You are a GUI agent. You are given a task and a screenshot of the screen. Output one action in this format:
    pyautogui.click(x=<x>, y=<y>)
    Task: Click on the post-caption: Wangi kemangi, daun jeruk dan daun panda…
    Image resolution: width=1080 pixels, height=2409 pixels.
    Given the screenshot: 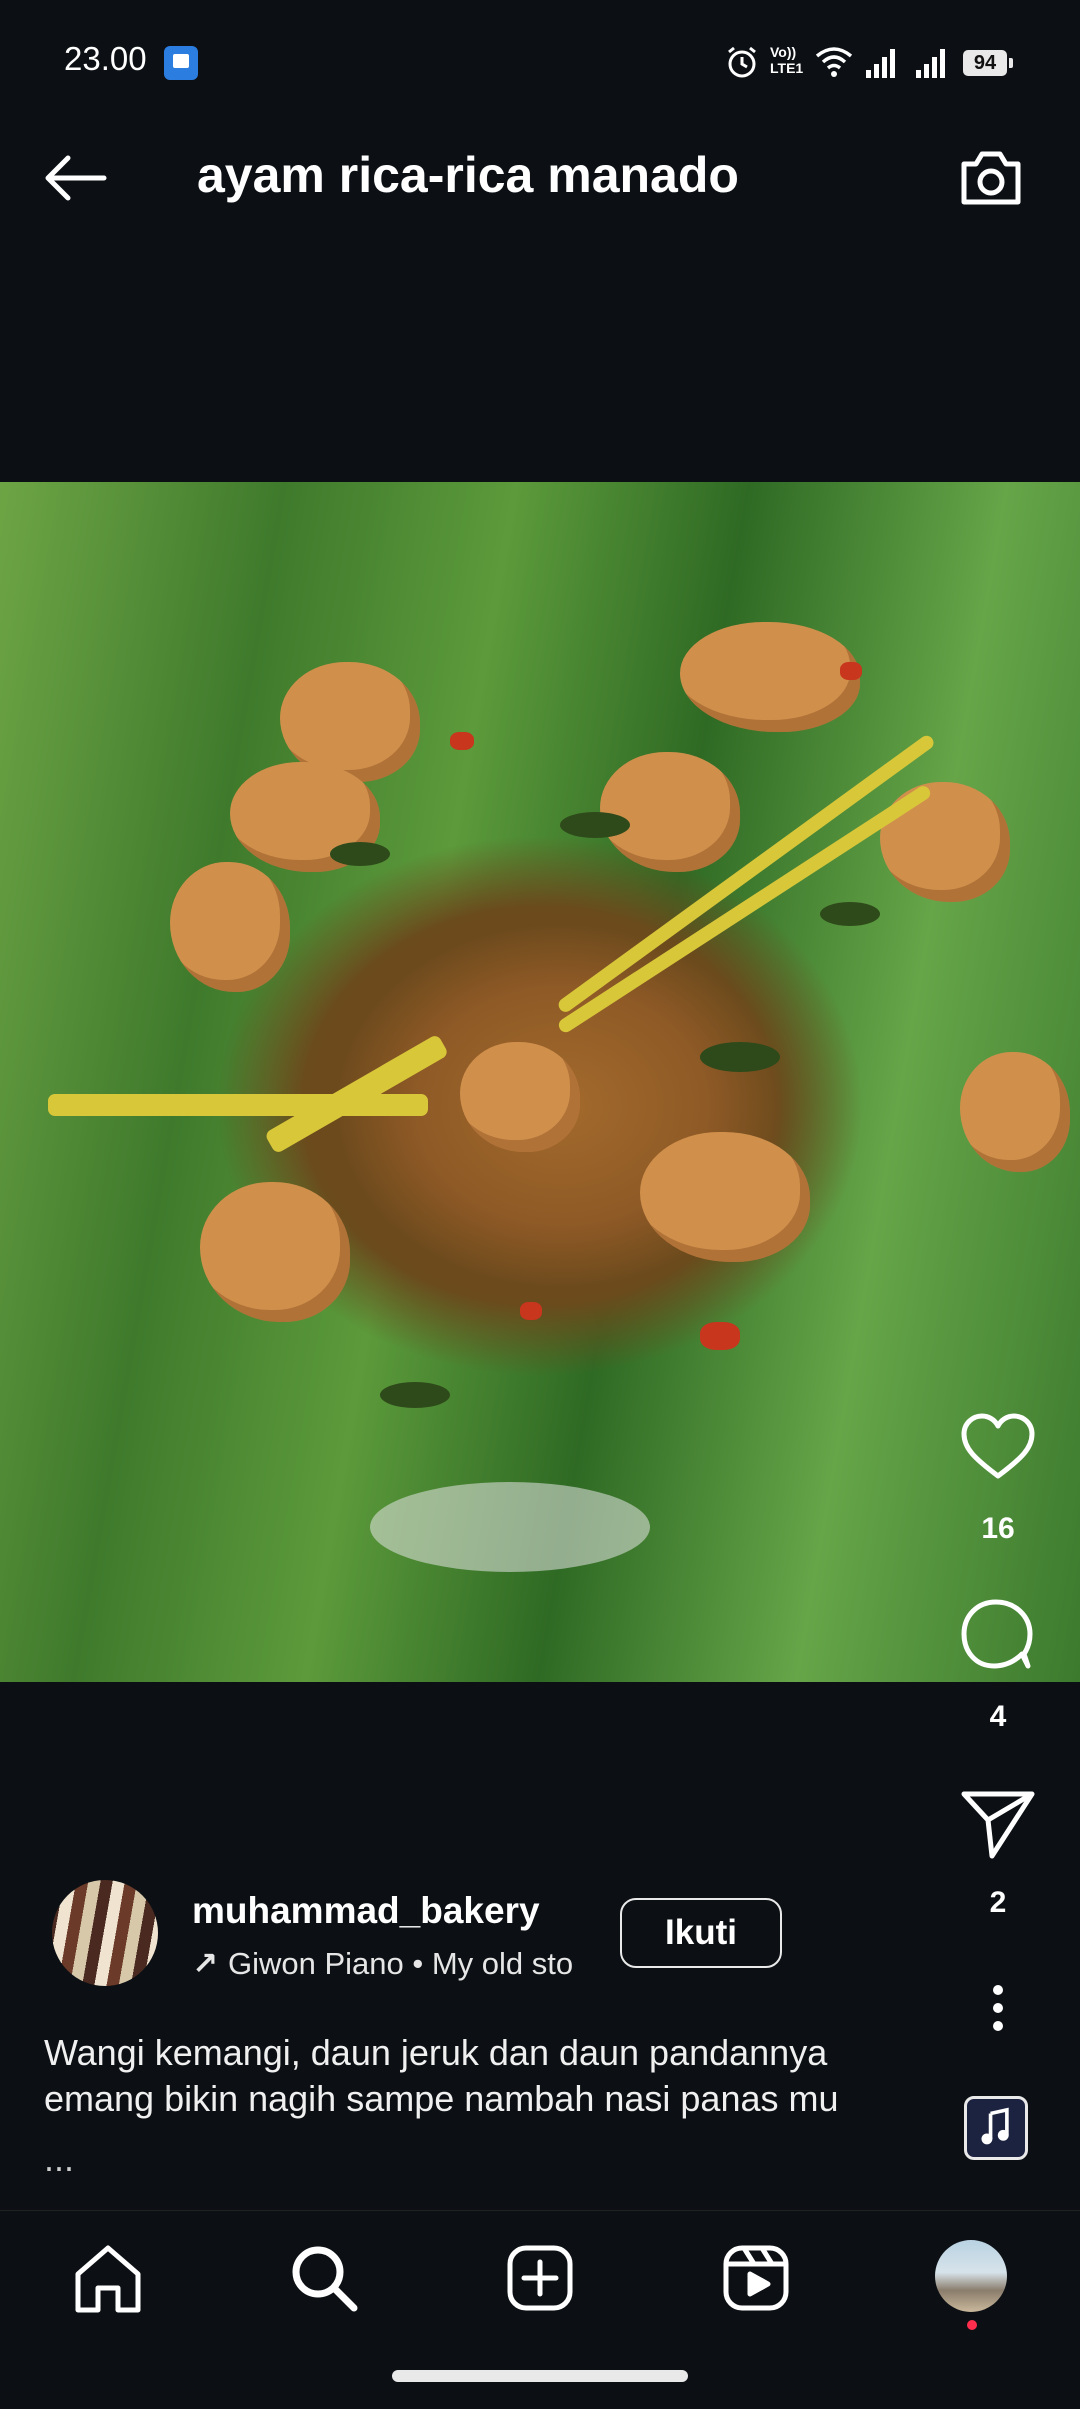 What is the action you would take?
    pyautogui.click(x=484, y=2076)
    